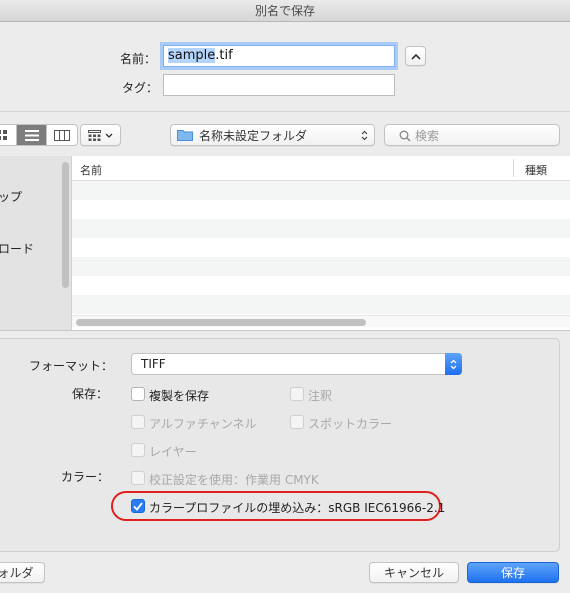 The height and width of the screenshot is (593, 570). I want to click on folder-icon, so click(185, 135).